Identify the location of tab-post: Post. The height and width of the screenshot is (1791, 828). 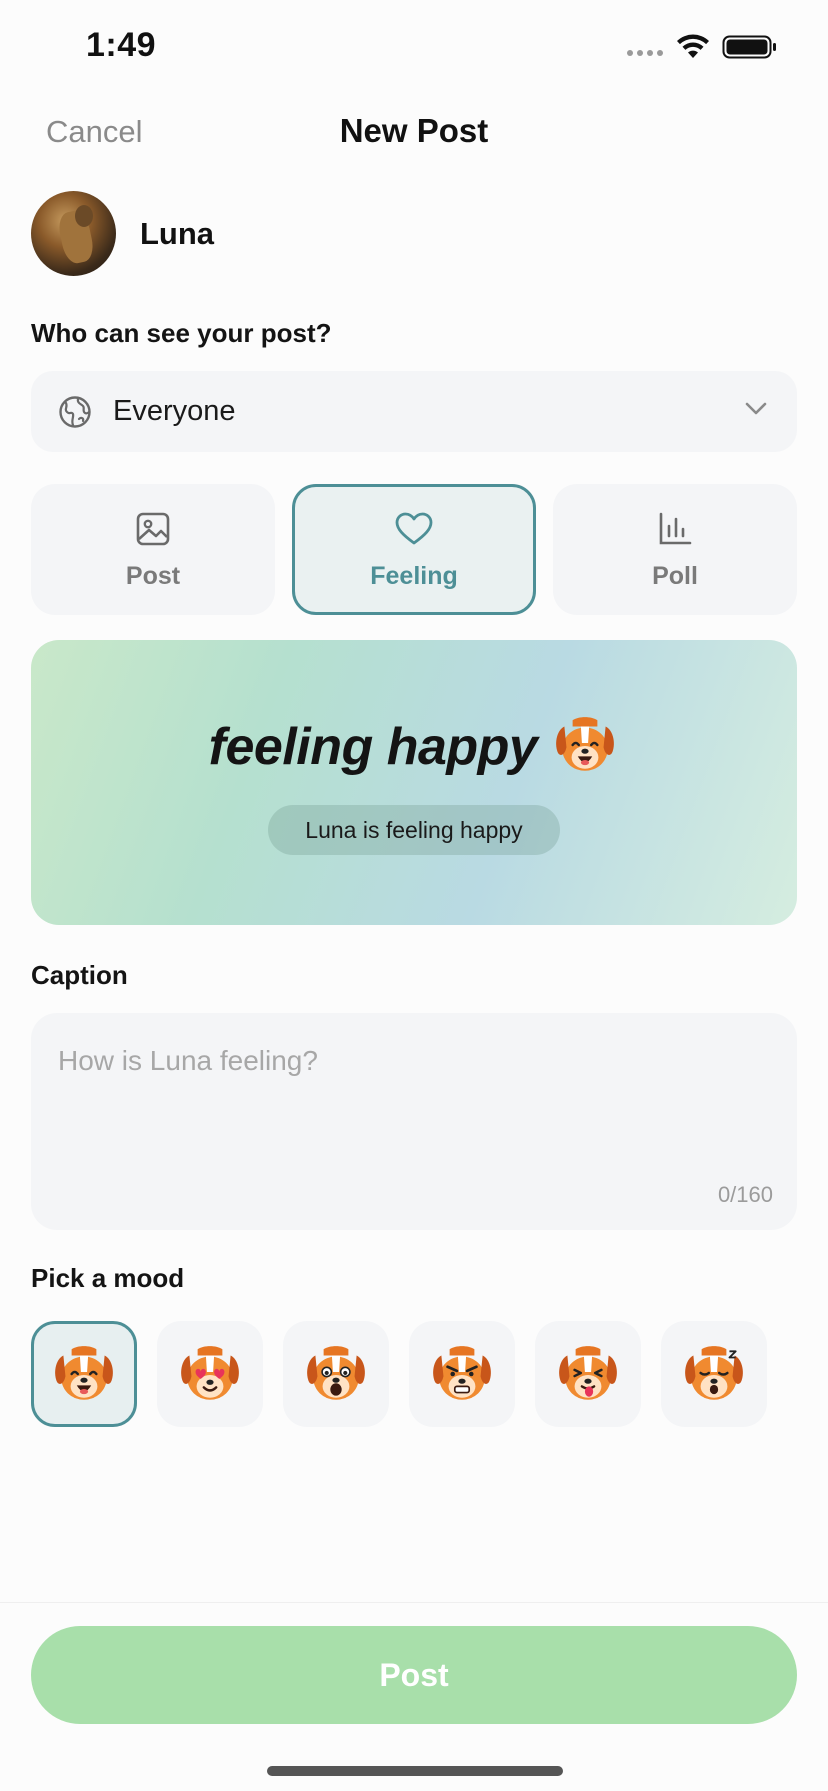
(153, 549).